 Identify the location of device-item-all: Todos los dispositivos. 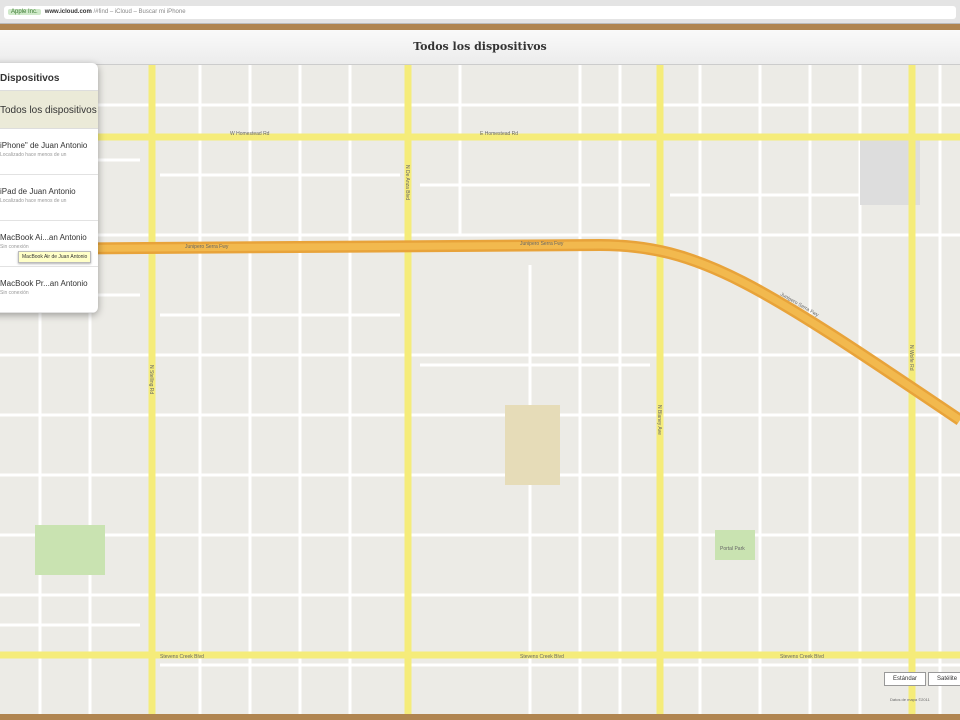
(49, 110).